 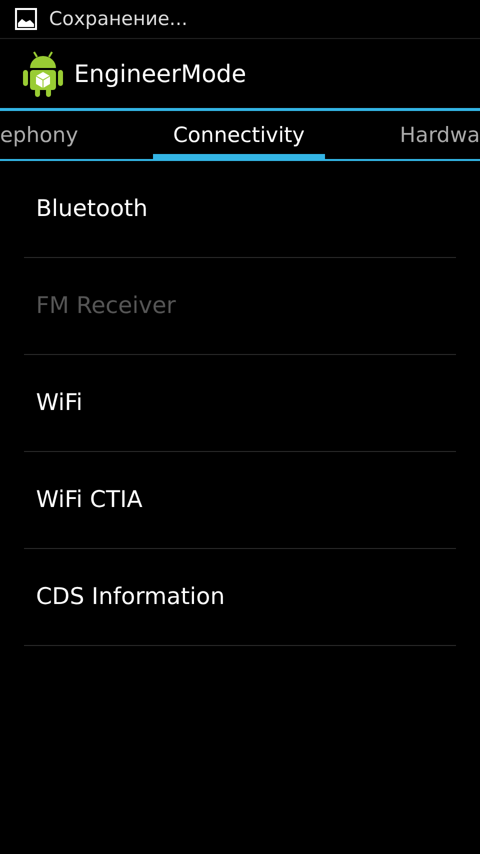 What do you see at coordinates (240, 500) in the screenshot?
I see `list-item: WiFi CTIA` at bounding box center [240, 500].